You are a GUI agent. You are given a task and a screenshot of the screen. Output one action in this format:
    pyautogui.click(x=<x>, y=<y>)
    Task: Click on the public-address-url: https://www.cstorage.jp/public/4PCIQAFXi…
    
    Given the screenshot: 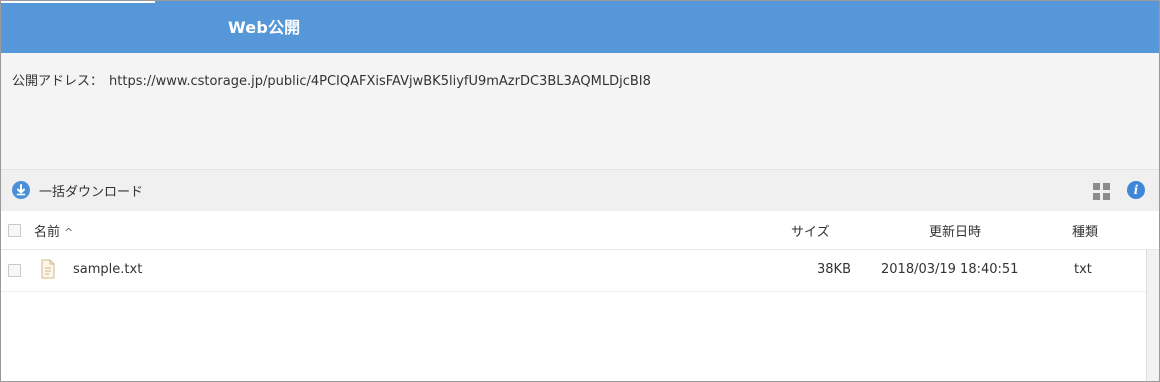 What is the action you would take?
    pyautogui.click(x=380, y=81)
    